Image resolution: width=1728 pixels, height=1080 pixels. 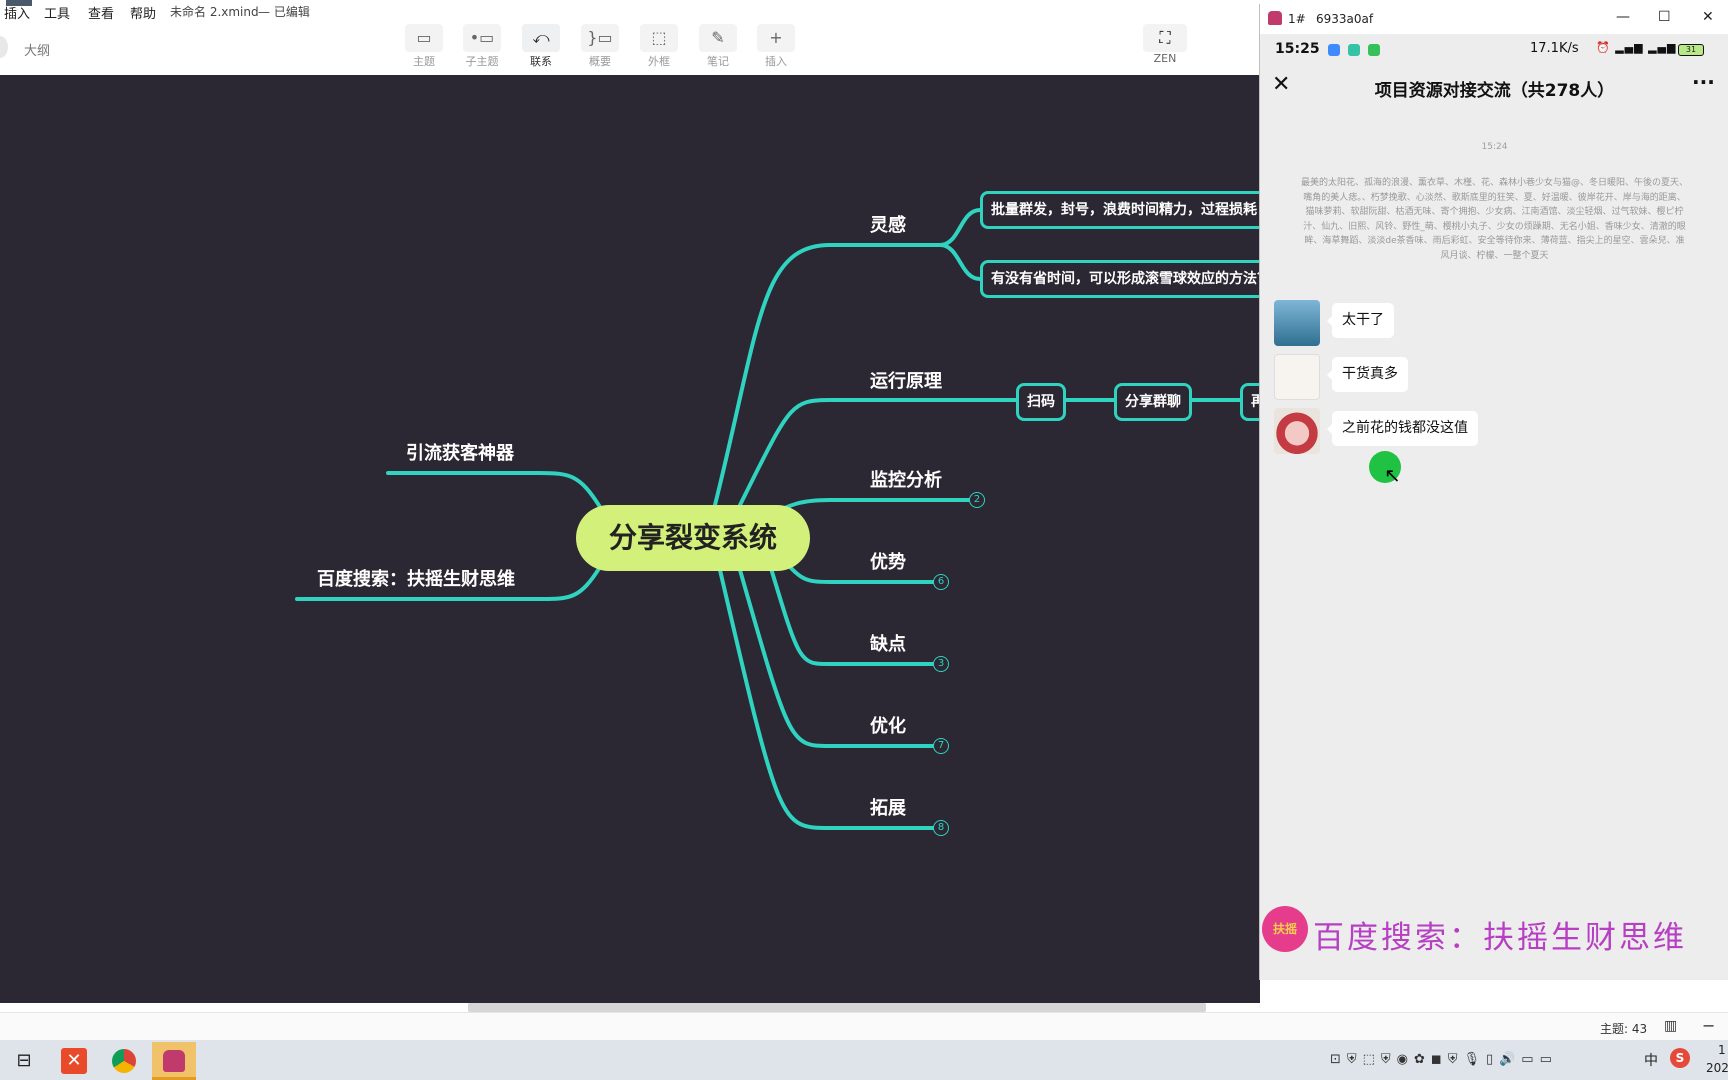 What do you see at coordinates (1708, 17) in the screenshot?
I see `close-window-icon: ✕` at bounding box center [1708, 17].